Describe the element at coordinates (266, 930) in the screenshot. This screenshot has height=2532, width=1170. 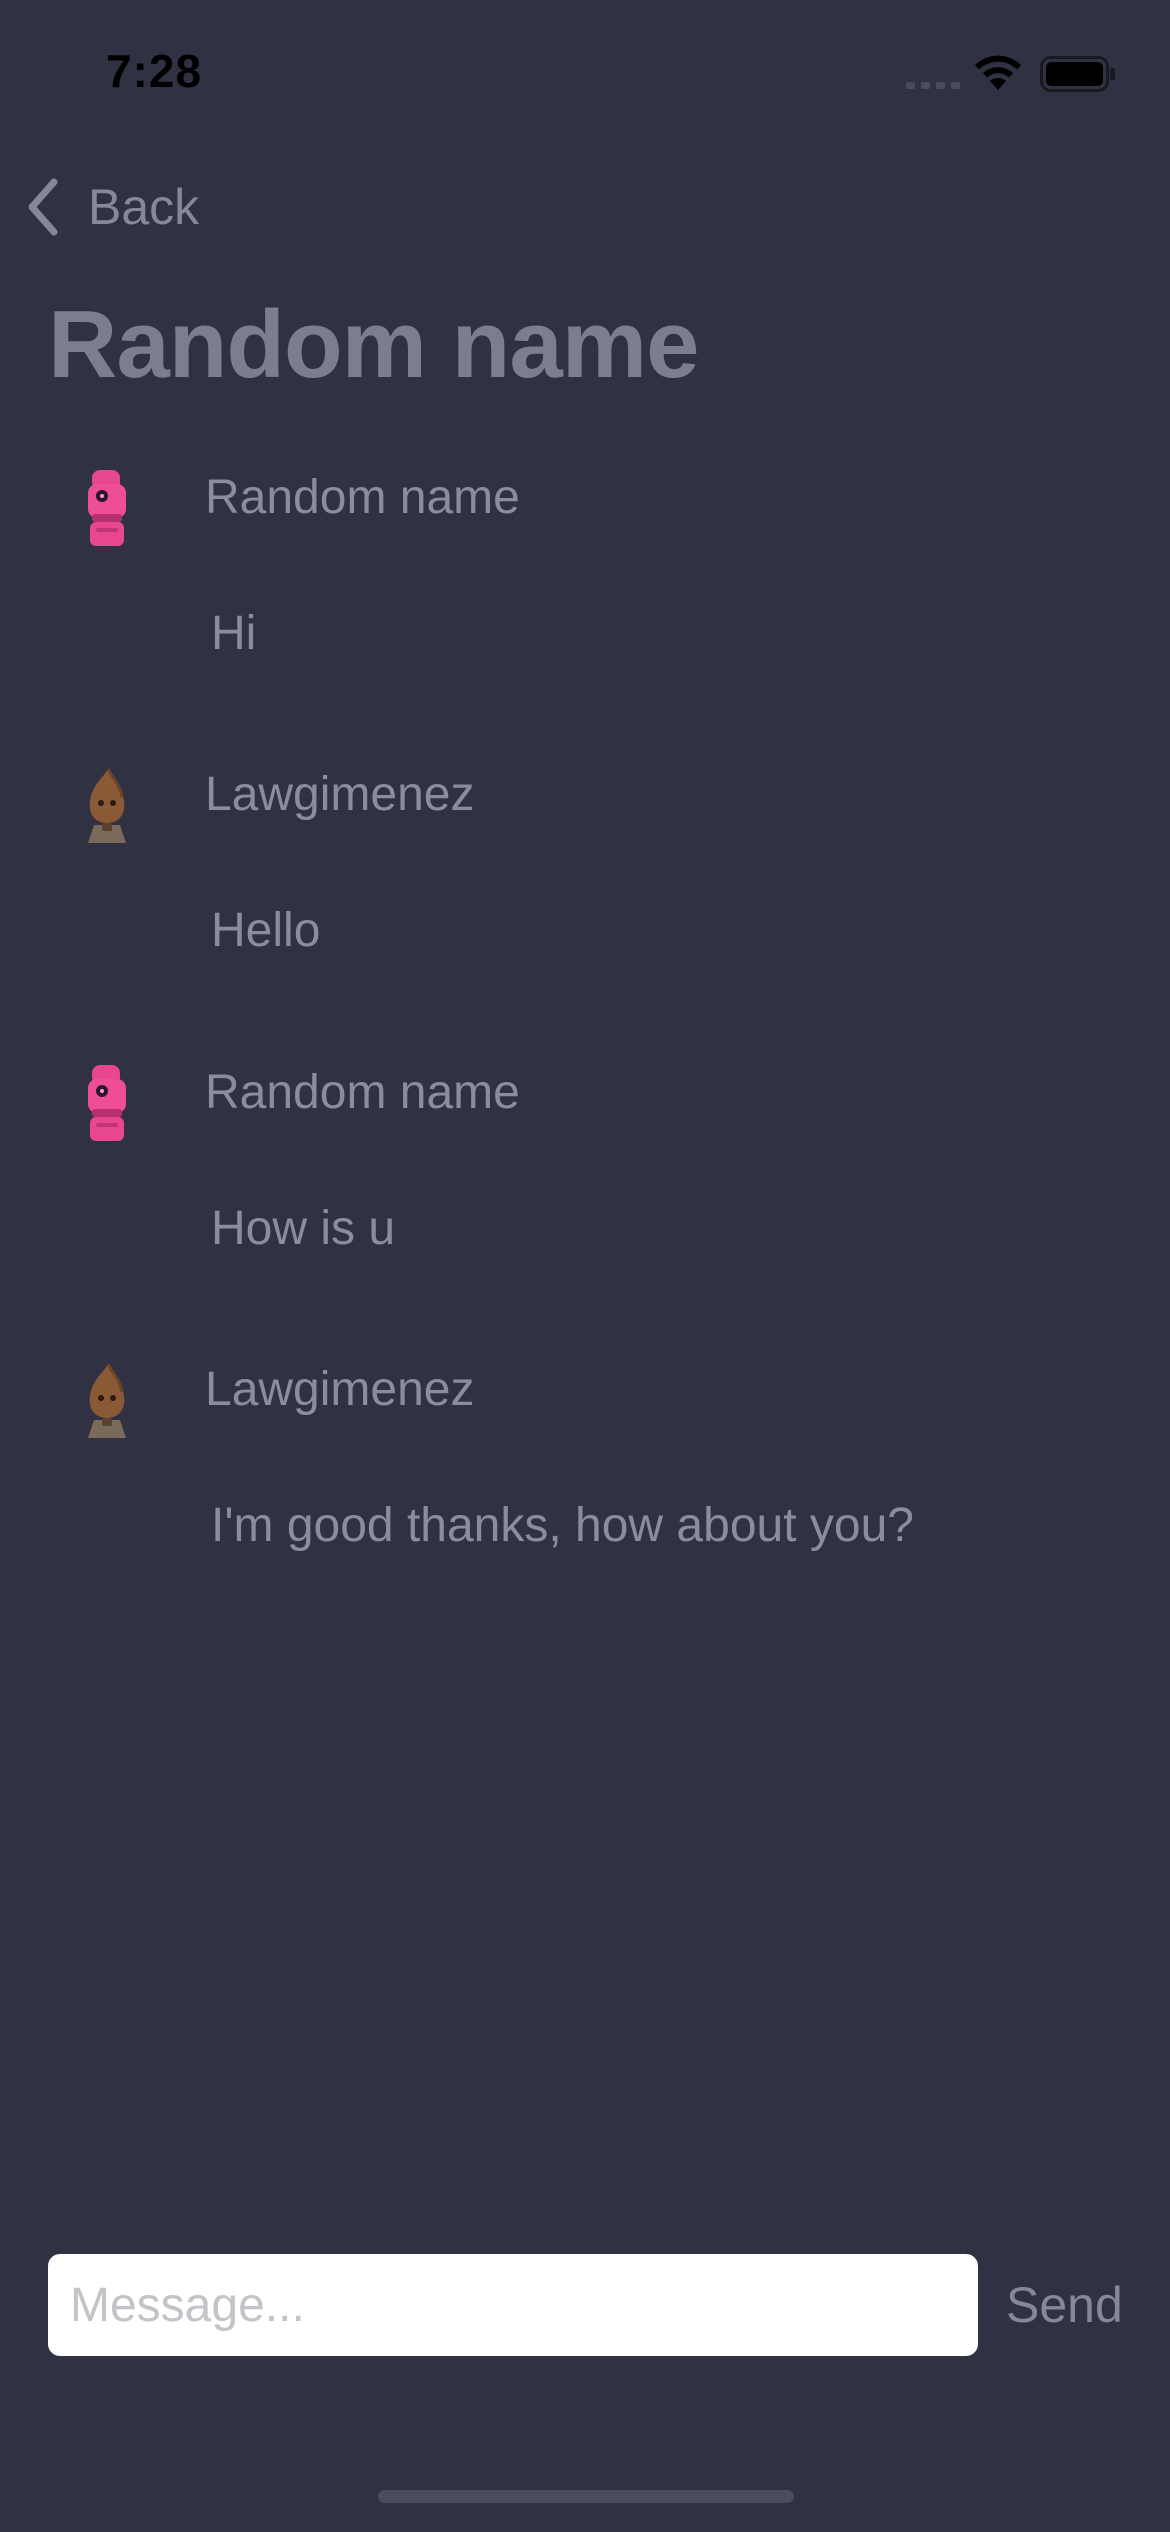
I see `message-text: Hello` at that location.